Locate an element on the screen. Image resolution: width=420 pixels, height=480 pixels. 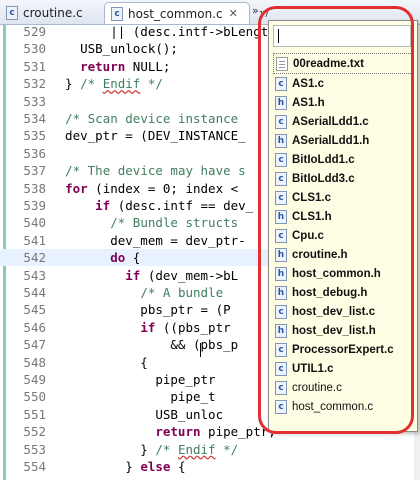
code-text: pbs_ptr = (P is located at coordinates (140, 310).